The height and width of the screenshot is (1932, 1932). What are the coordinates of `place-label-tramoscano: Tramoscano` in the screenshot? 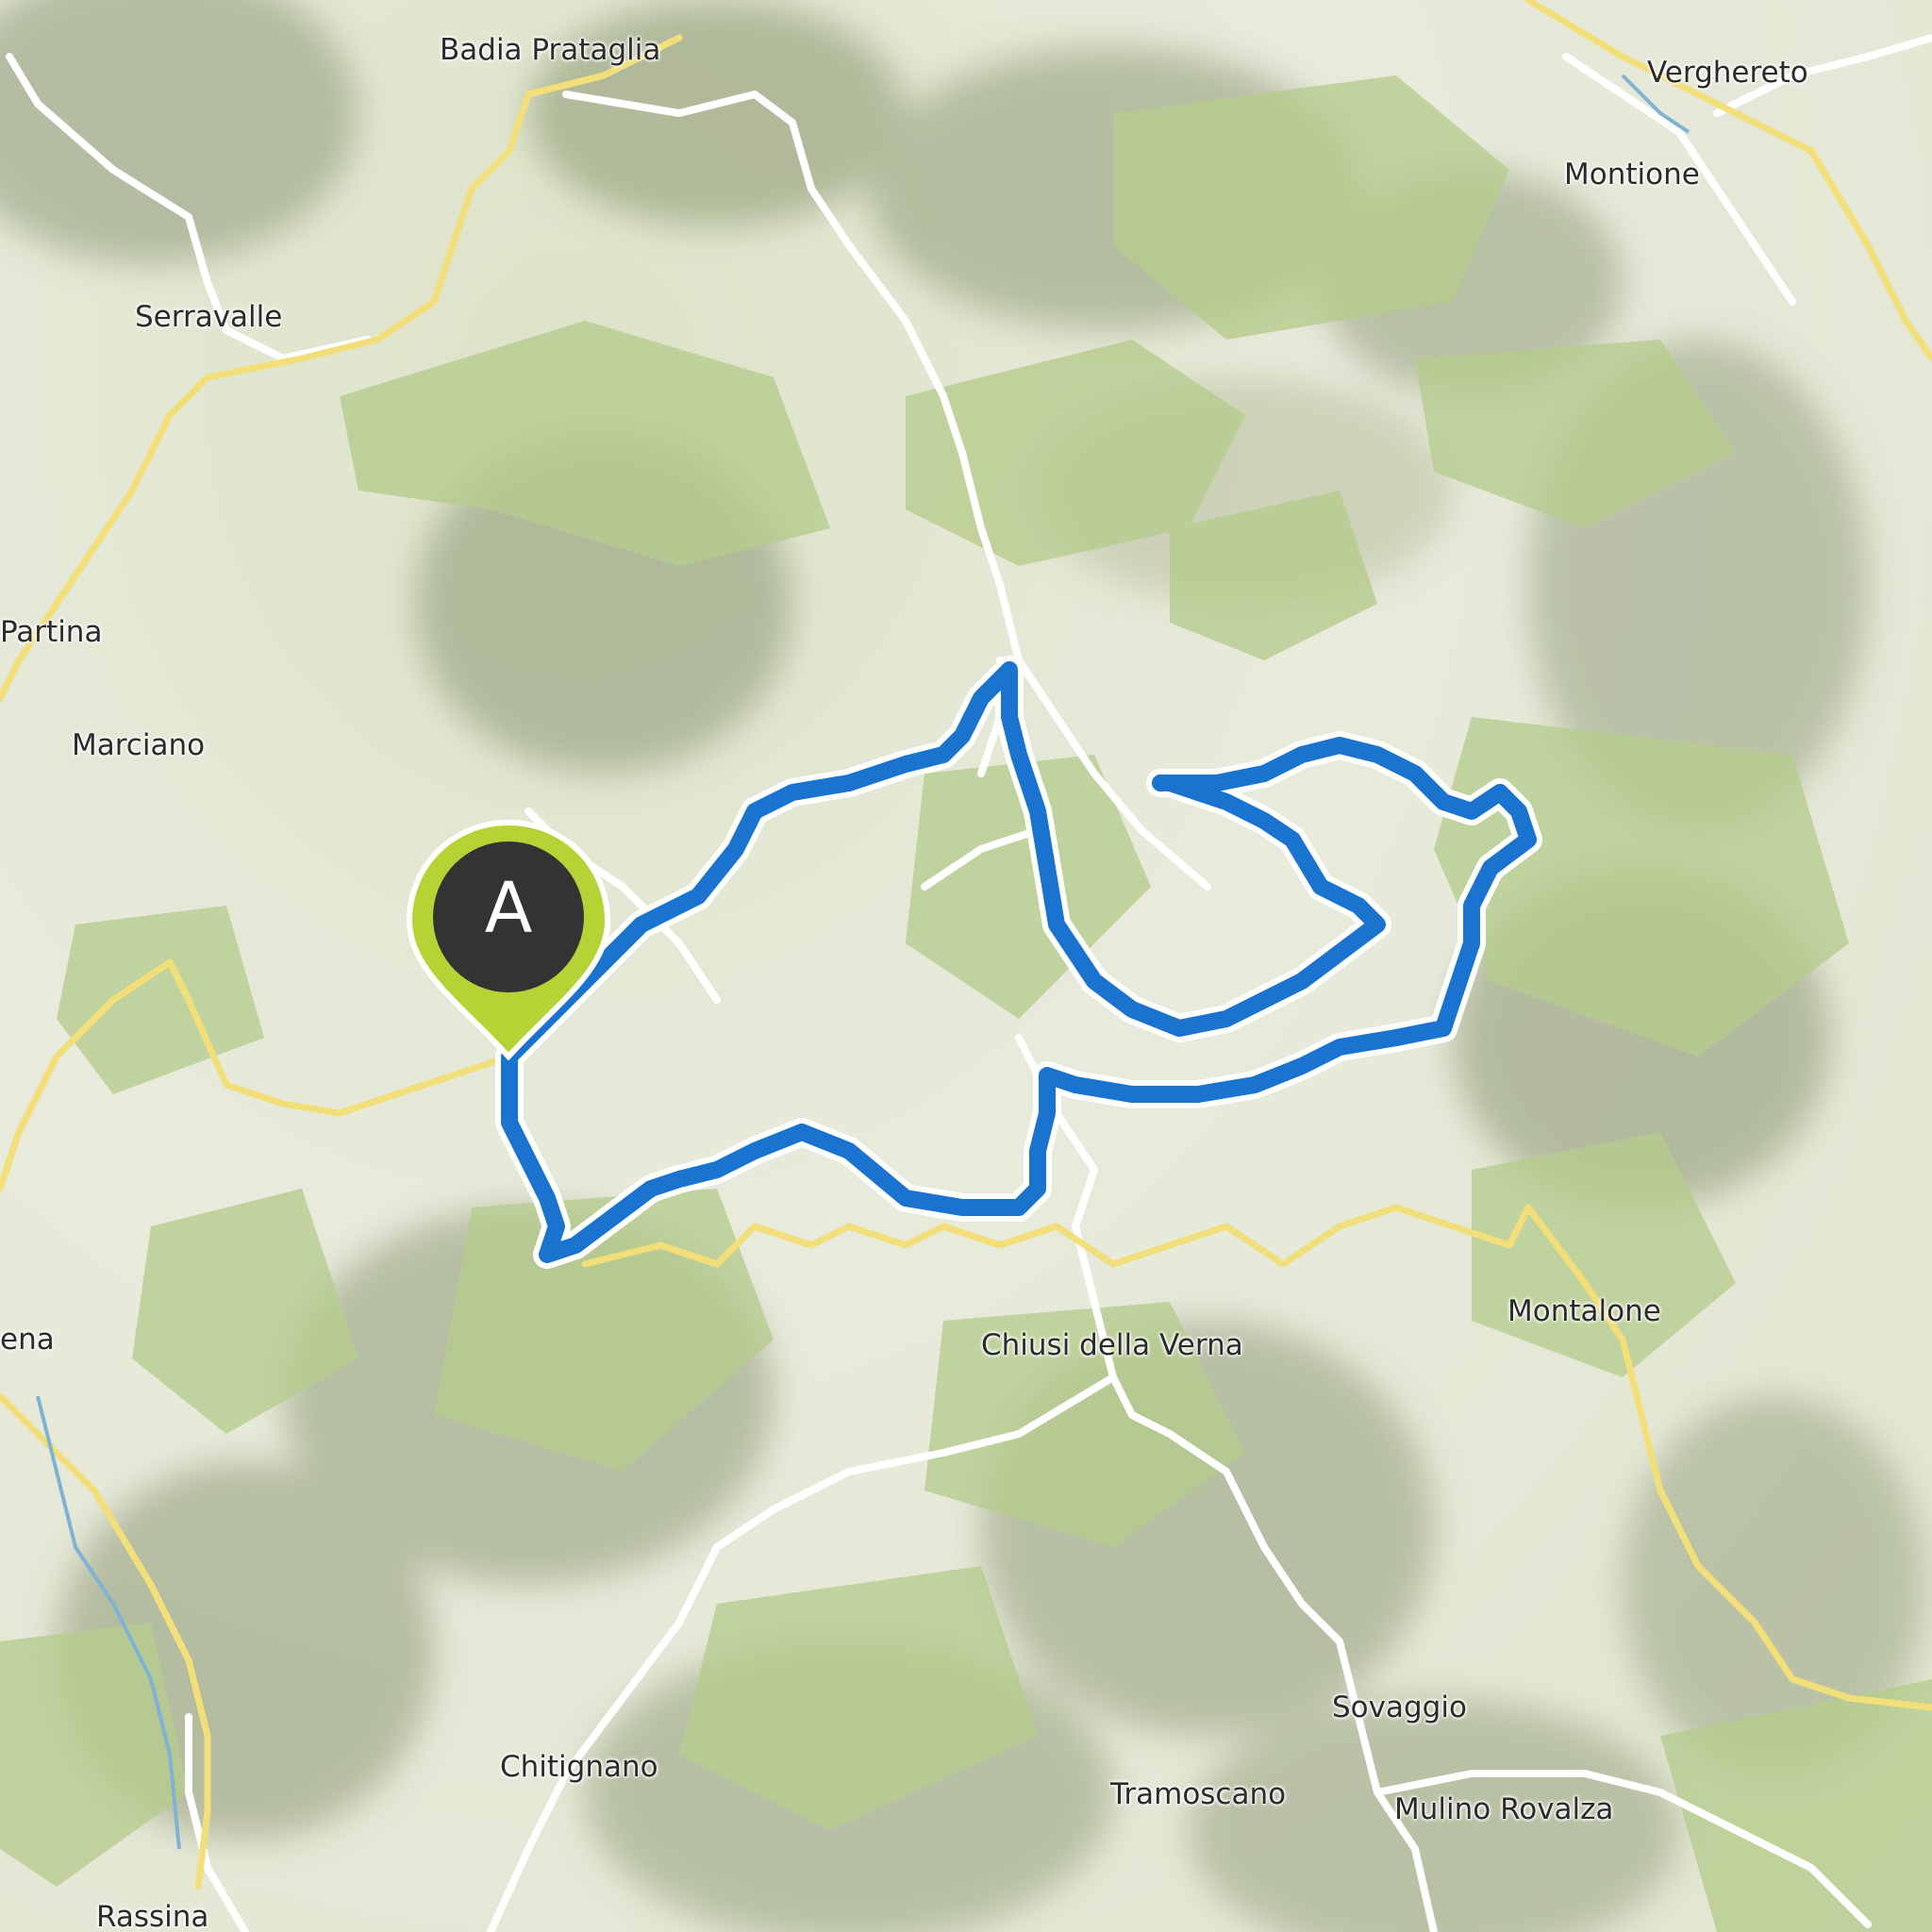 It's located at (1198, 1795).